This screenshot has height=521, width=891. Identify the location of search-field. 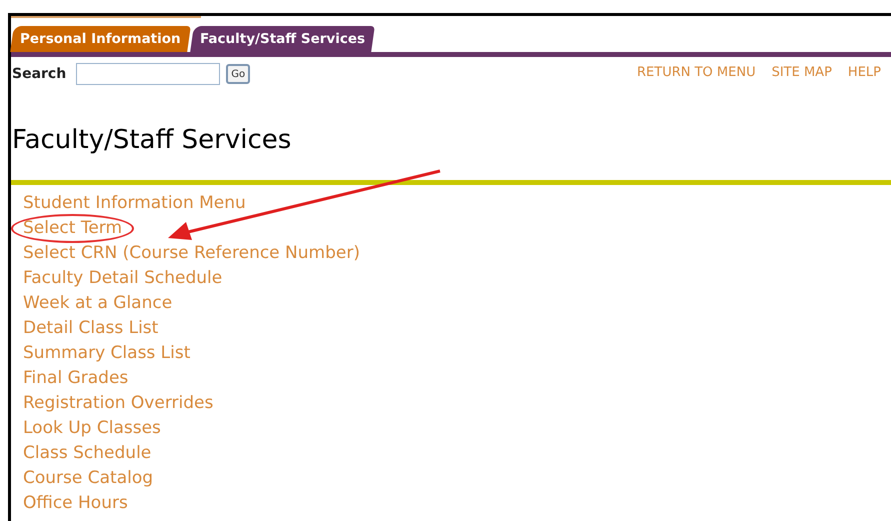
(148, 74).